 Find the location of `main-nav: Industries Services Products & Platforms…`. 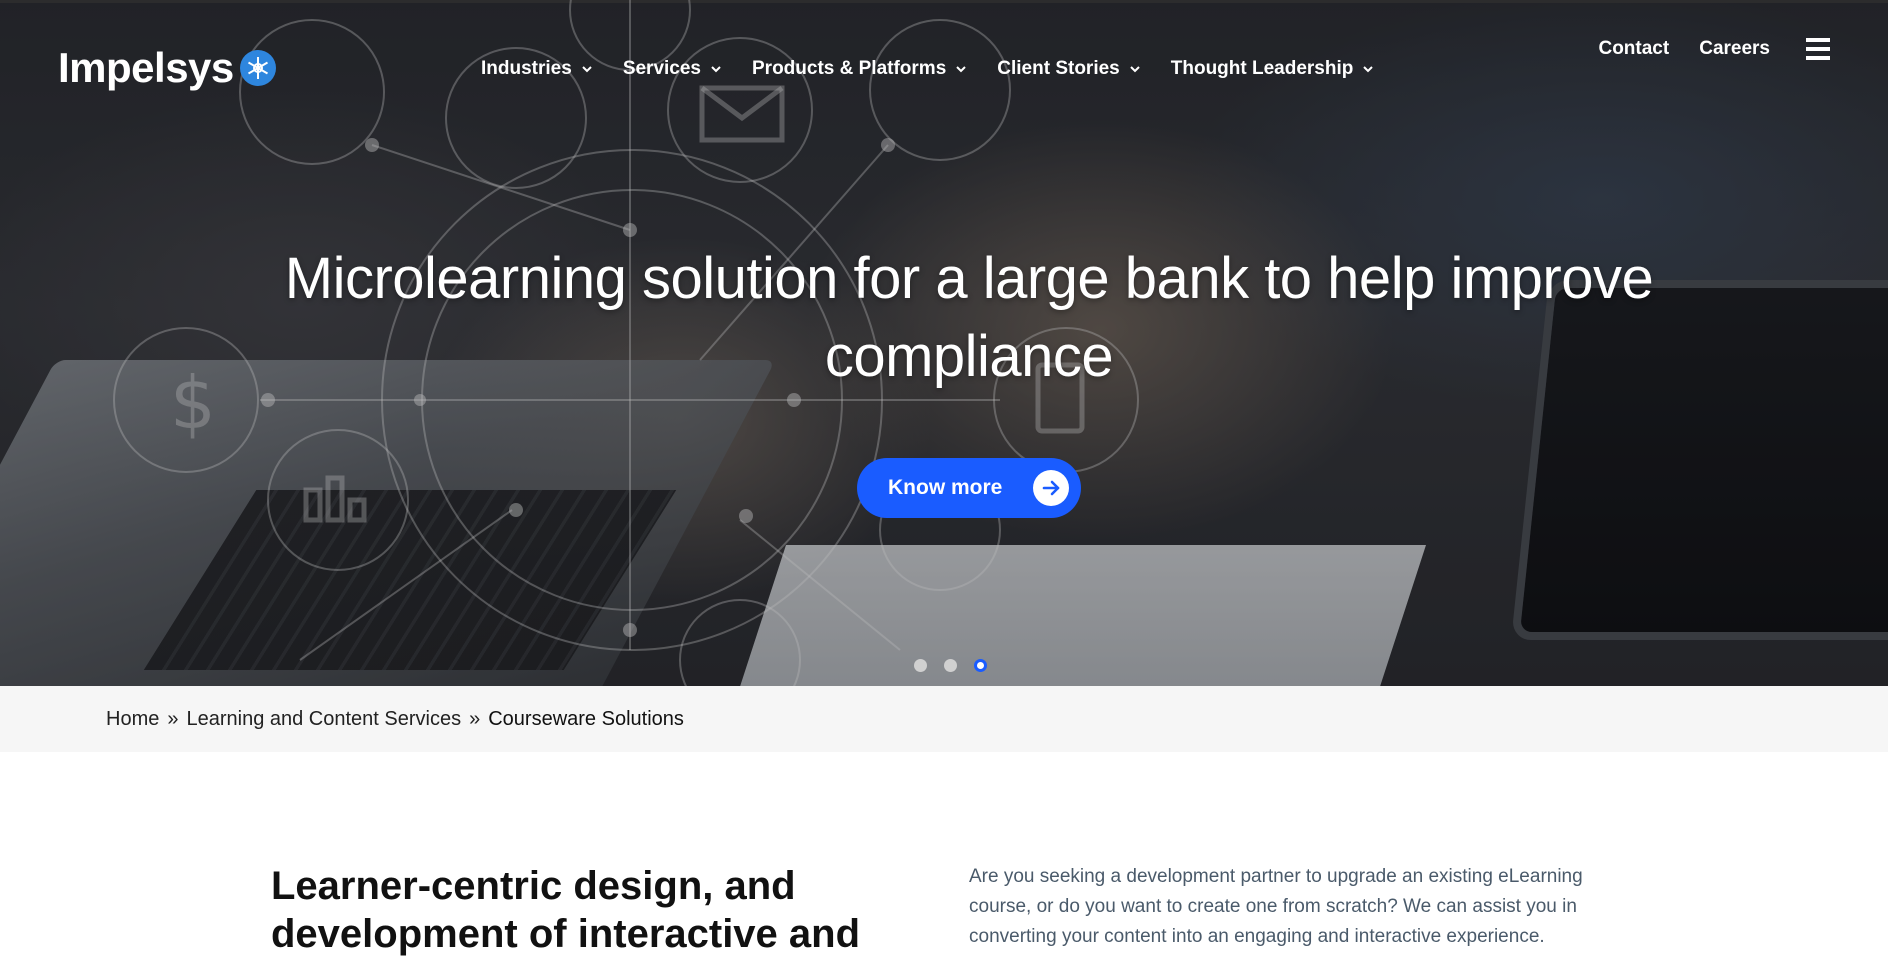

main-nav: Industries Services Products & Platforms… is located at coordinates (942, 69).